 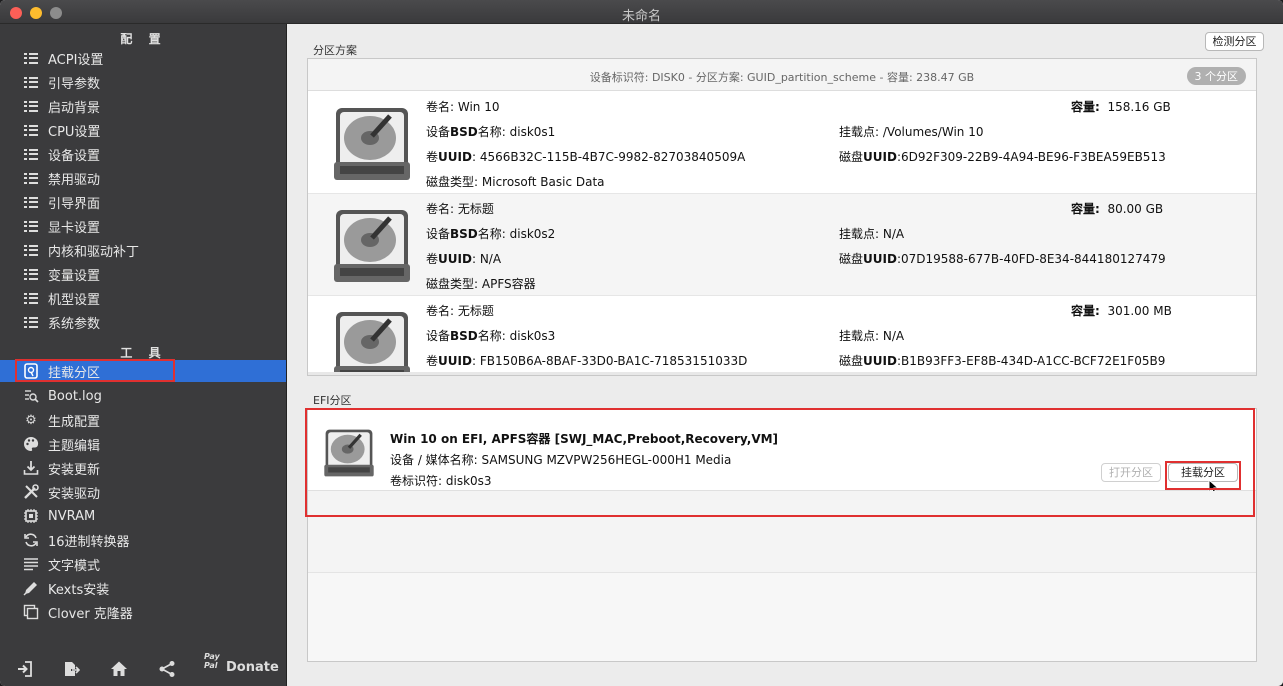 I want to click on sidebar-item-install-update: 安装更新, so click(x=151, y=468).